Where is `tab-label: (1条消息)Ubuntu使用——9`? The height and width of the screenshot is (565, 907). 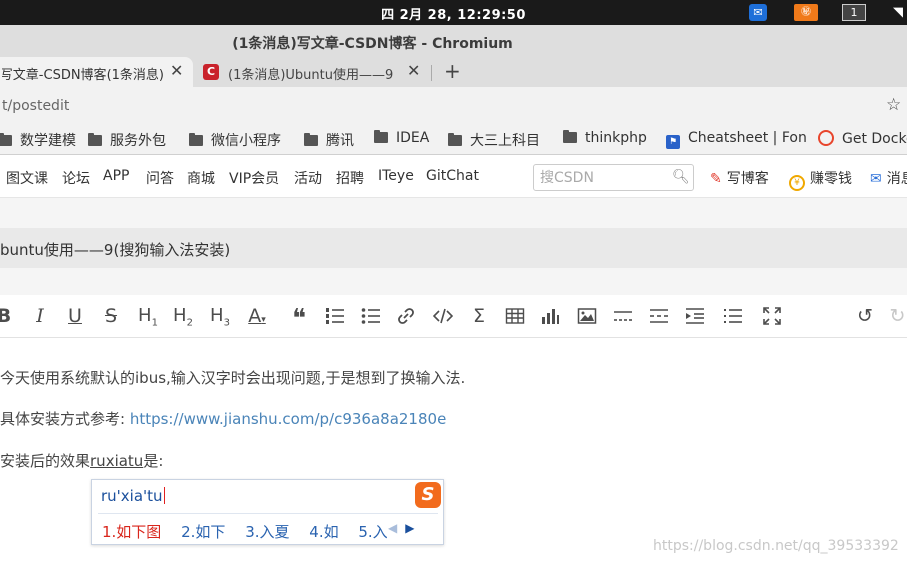
tab-label: (1条消息)Ubuntu使用——9 is located at coordinates (311, 75).